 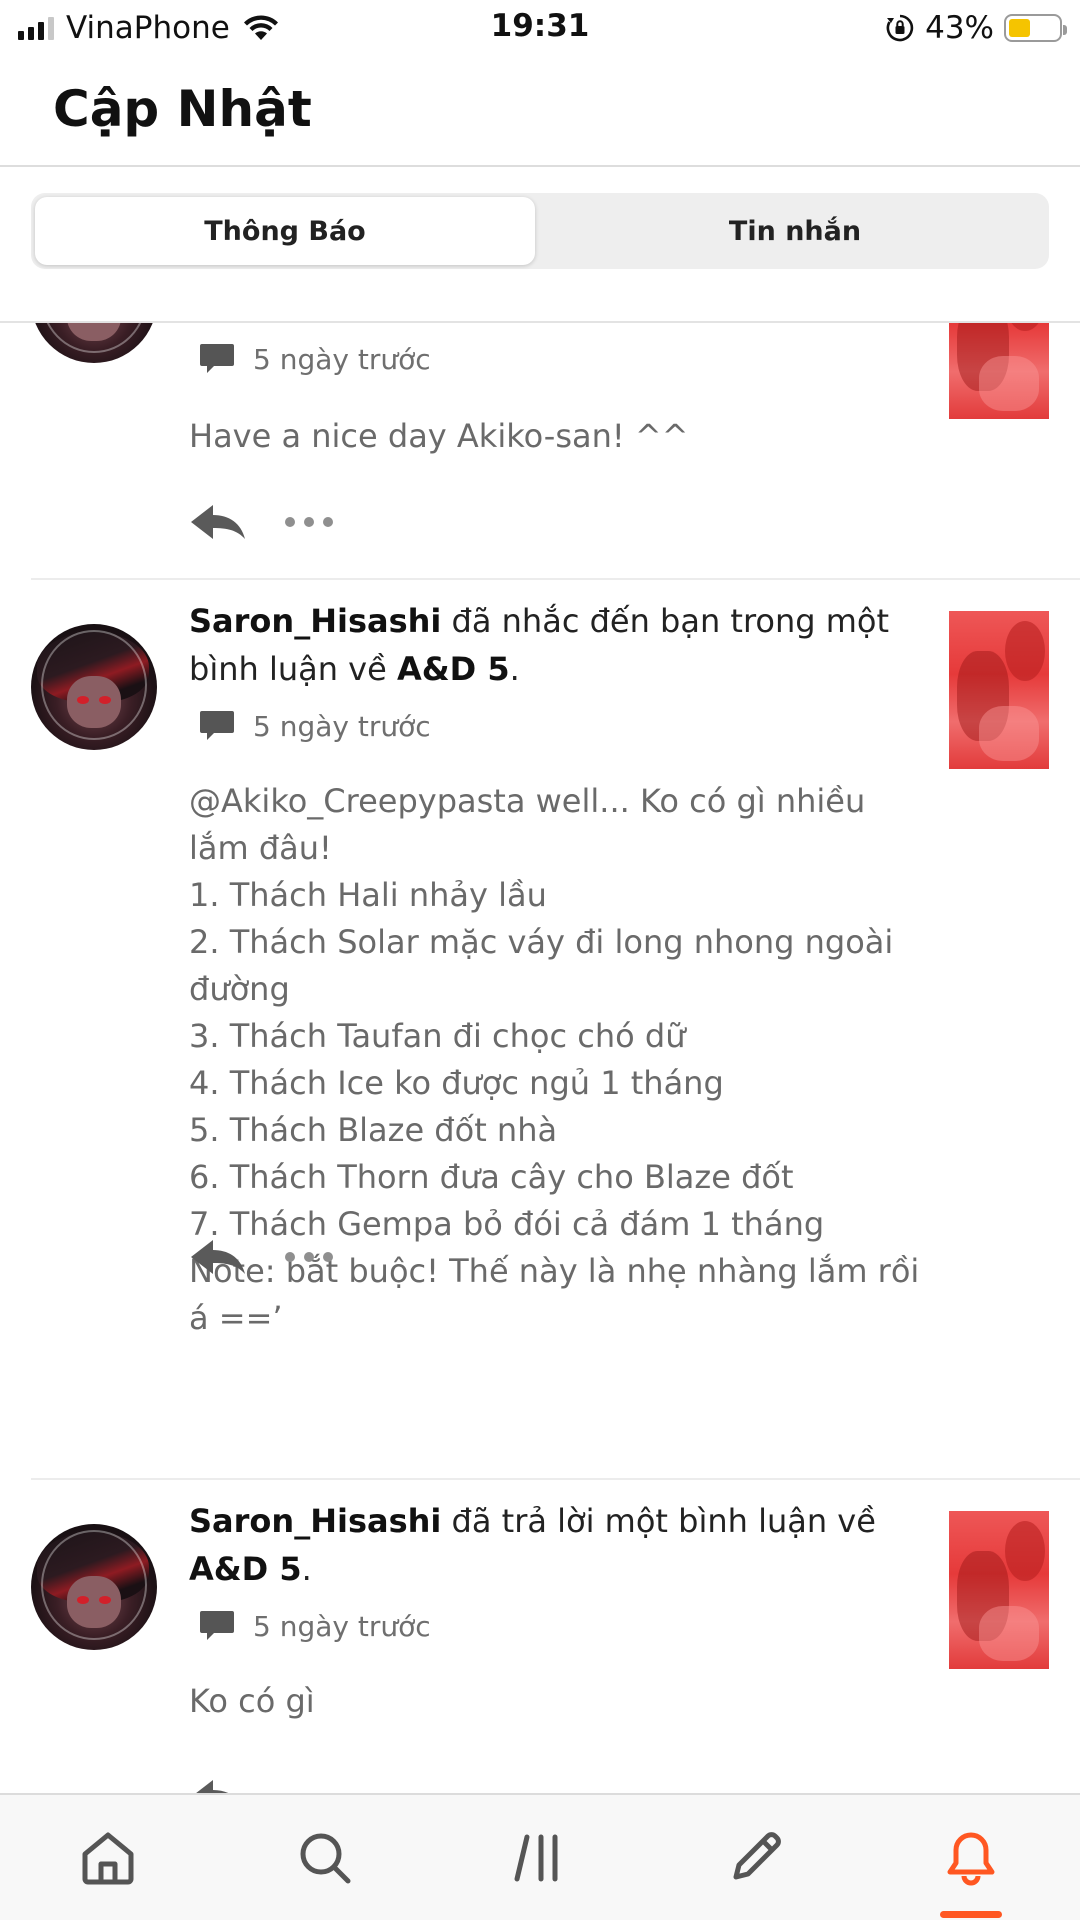 What do you see at coordinates (540, 28) in the screenshot?
I see `status-bar: VinaPhone 19:31 43%` at bounding box center [540, 28].